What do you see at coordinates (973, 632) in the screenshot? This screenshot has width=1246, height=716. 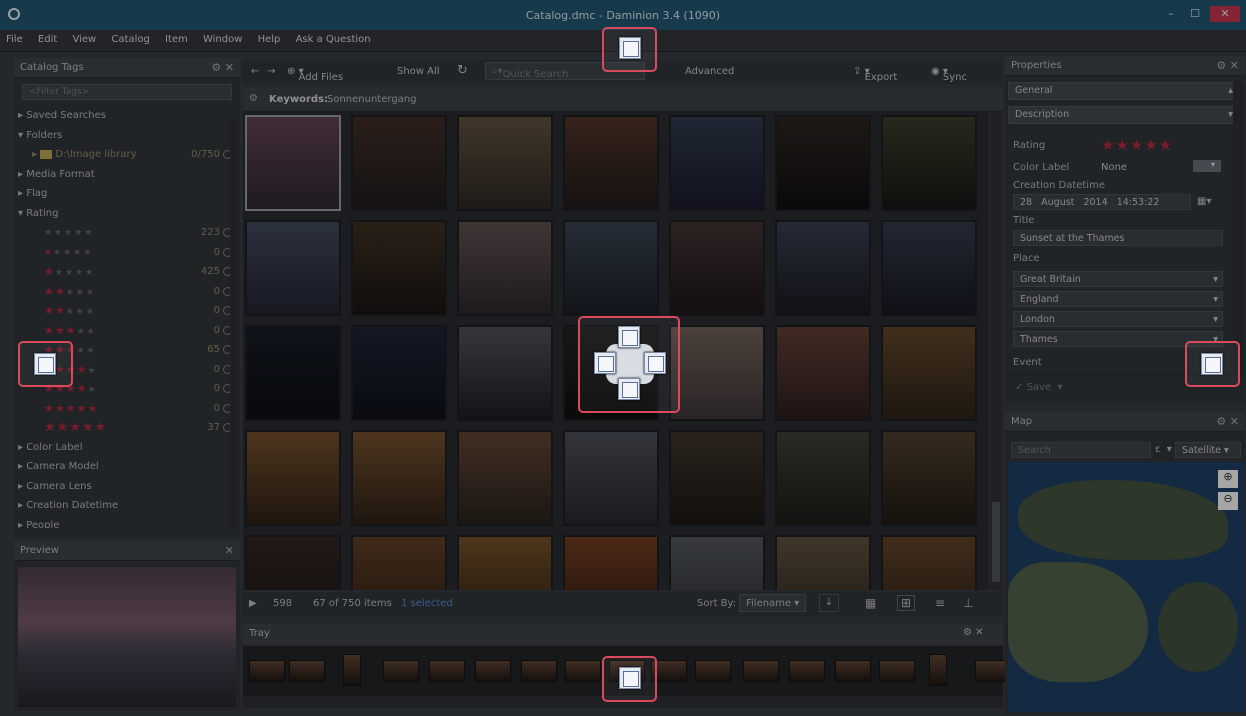 I see `tray-settings-icon: ⚙ ✕` at bounding box center [973, 632].